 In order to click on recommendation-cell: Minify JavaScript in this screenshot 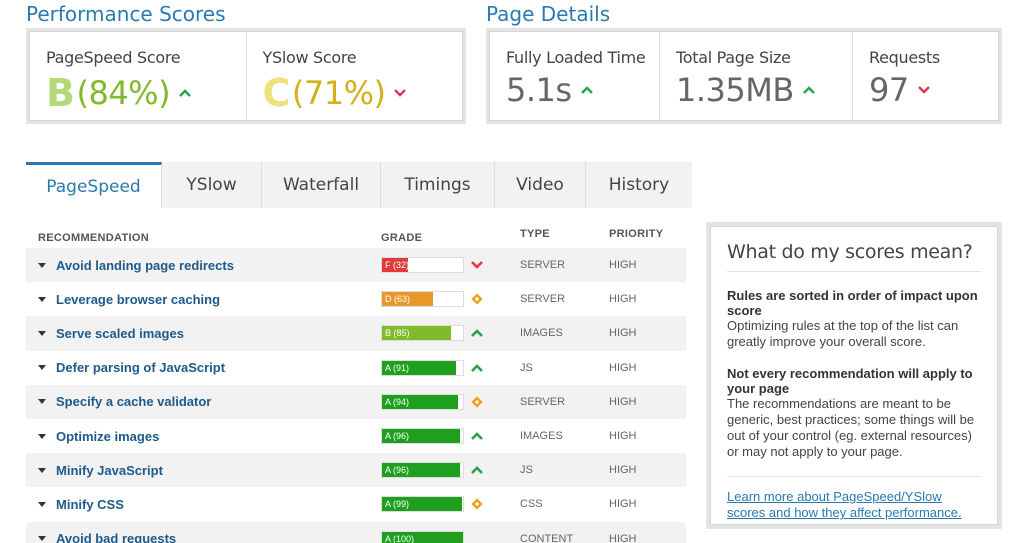, I will do `click(203, 470)`.